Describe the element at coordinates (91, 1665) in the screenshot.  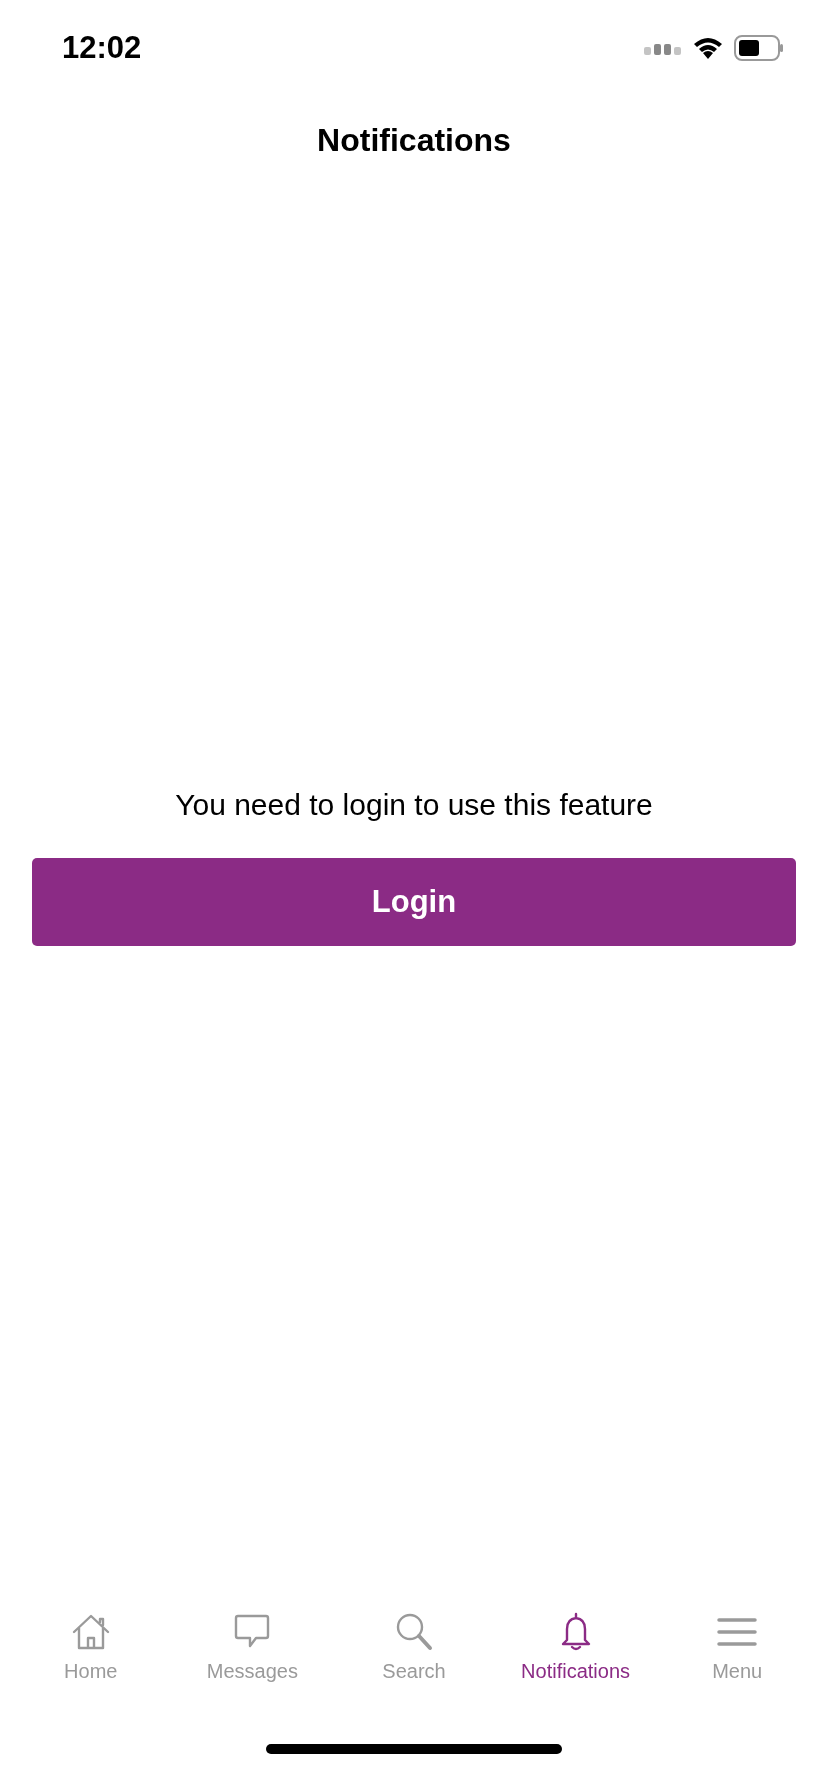
I see `tab-item: Home` at that location.